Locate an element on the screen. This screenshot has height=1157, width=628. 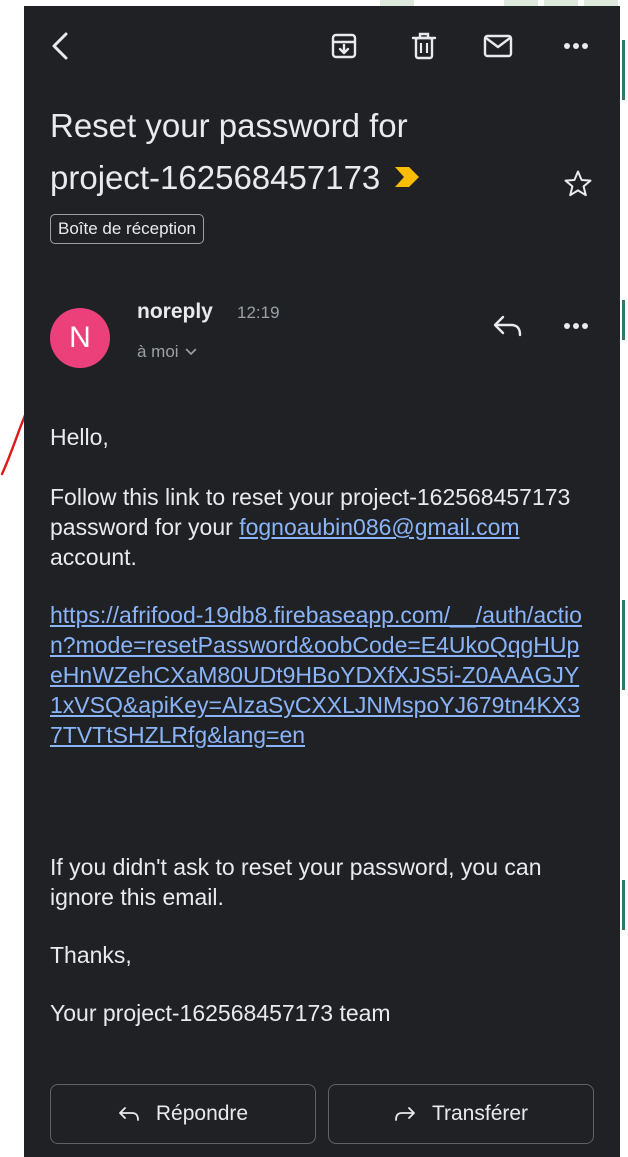
recipient-label: à moi is located at coordinates (158, 351).